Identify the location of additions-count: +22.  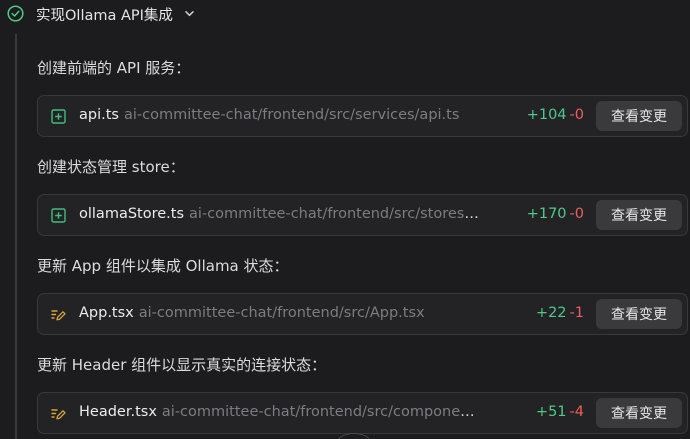
(551, 313).